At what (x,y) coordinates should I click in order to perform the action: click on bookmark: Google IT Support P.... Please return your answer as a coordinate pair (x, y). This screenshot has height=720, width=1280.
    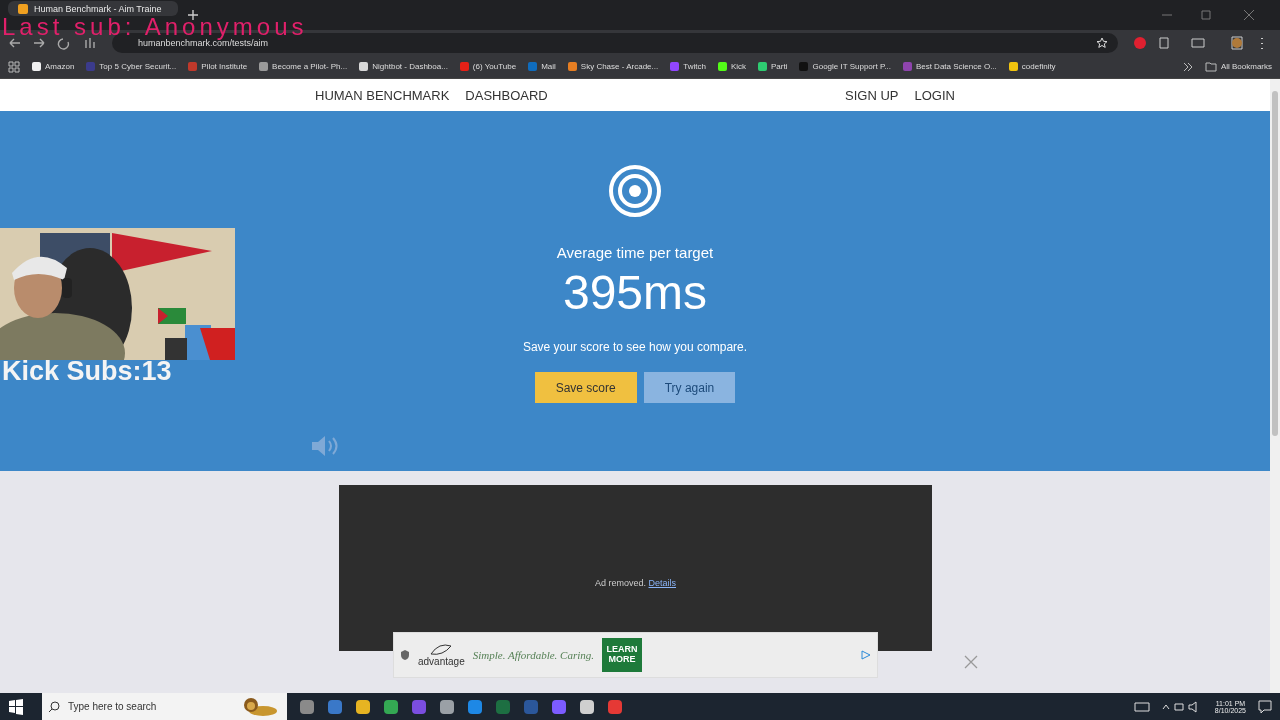
    Looking at the image, I should click on (845, 66).